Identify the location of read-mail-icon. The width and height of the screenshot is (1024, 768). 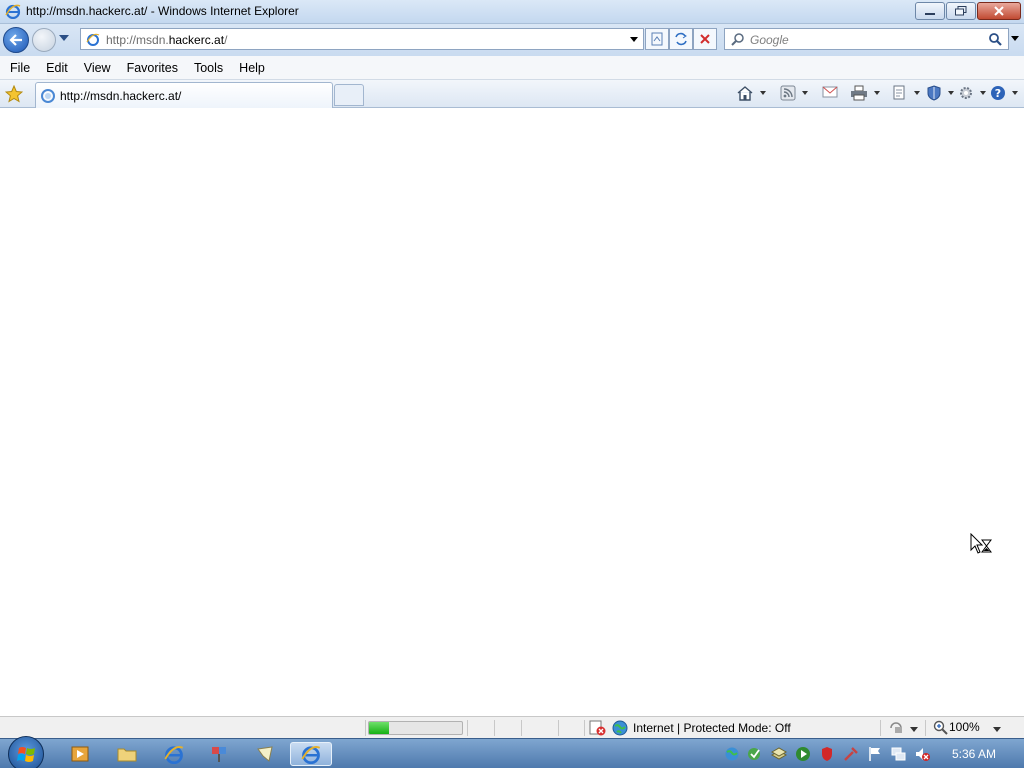
(830, 92).